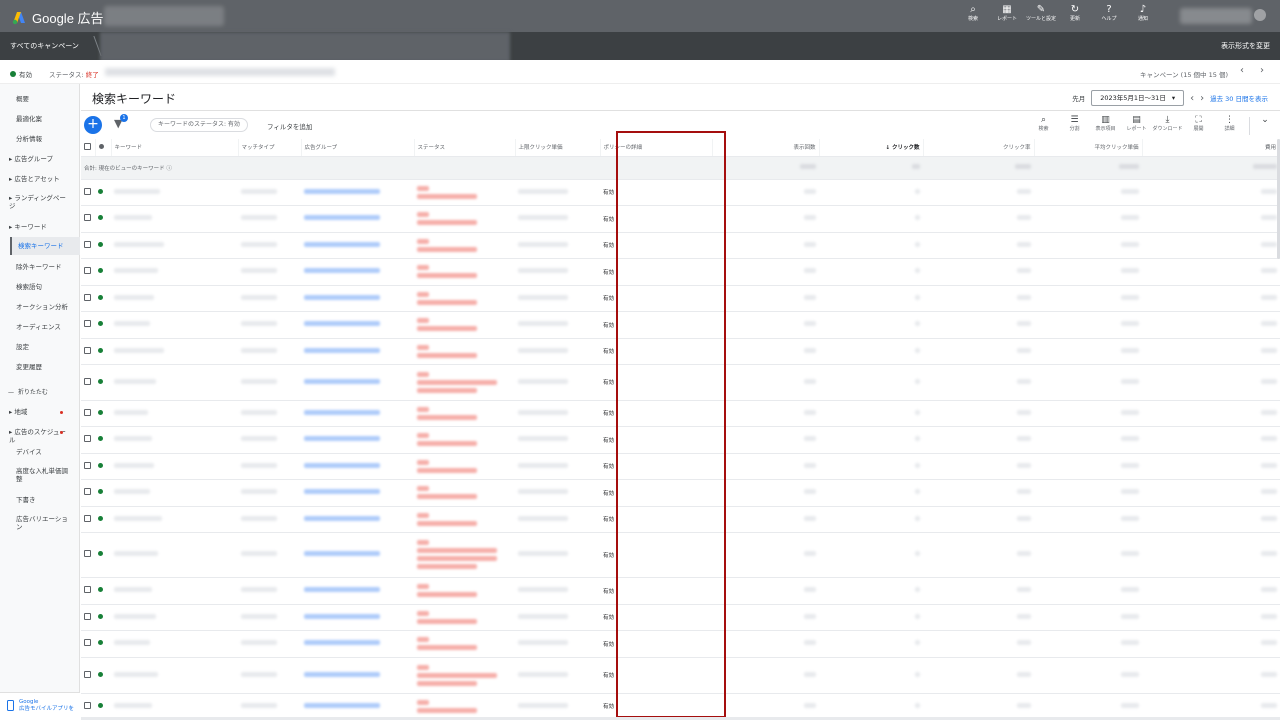 The height and width of the screenshot is (720, 1280). I want to click on last-30-days-link: 過去 30 日間を表示, so click(1239, 98).